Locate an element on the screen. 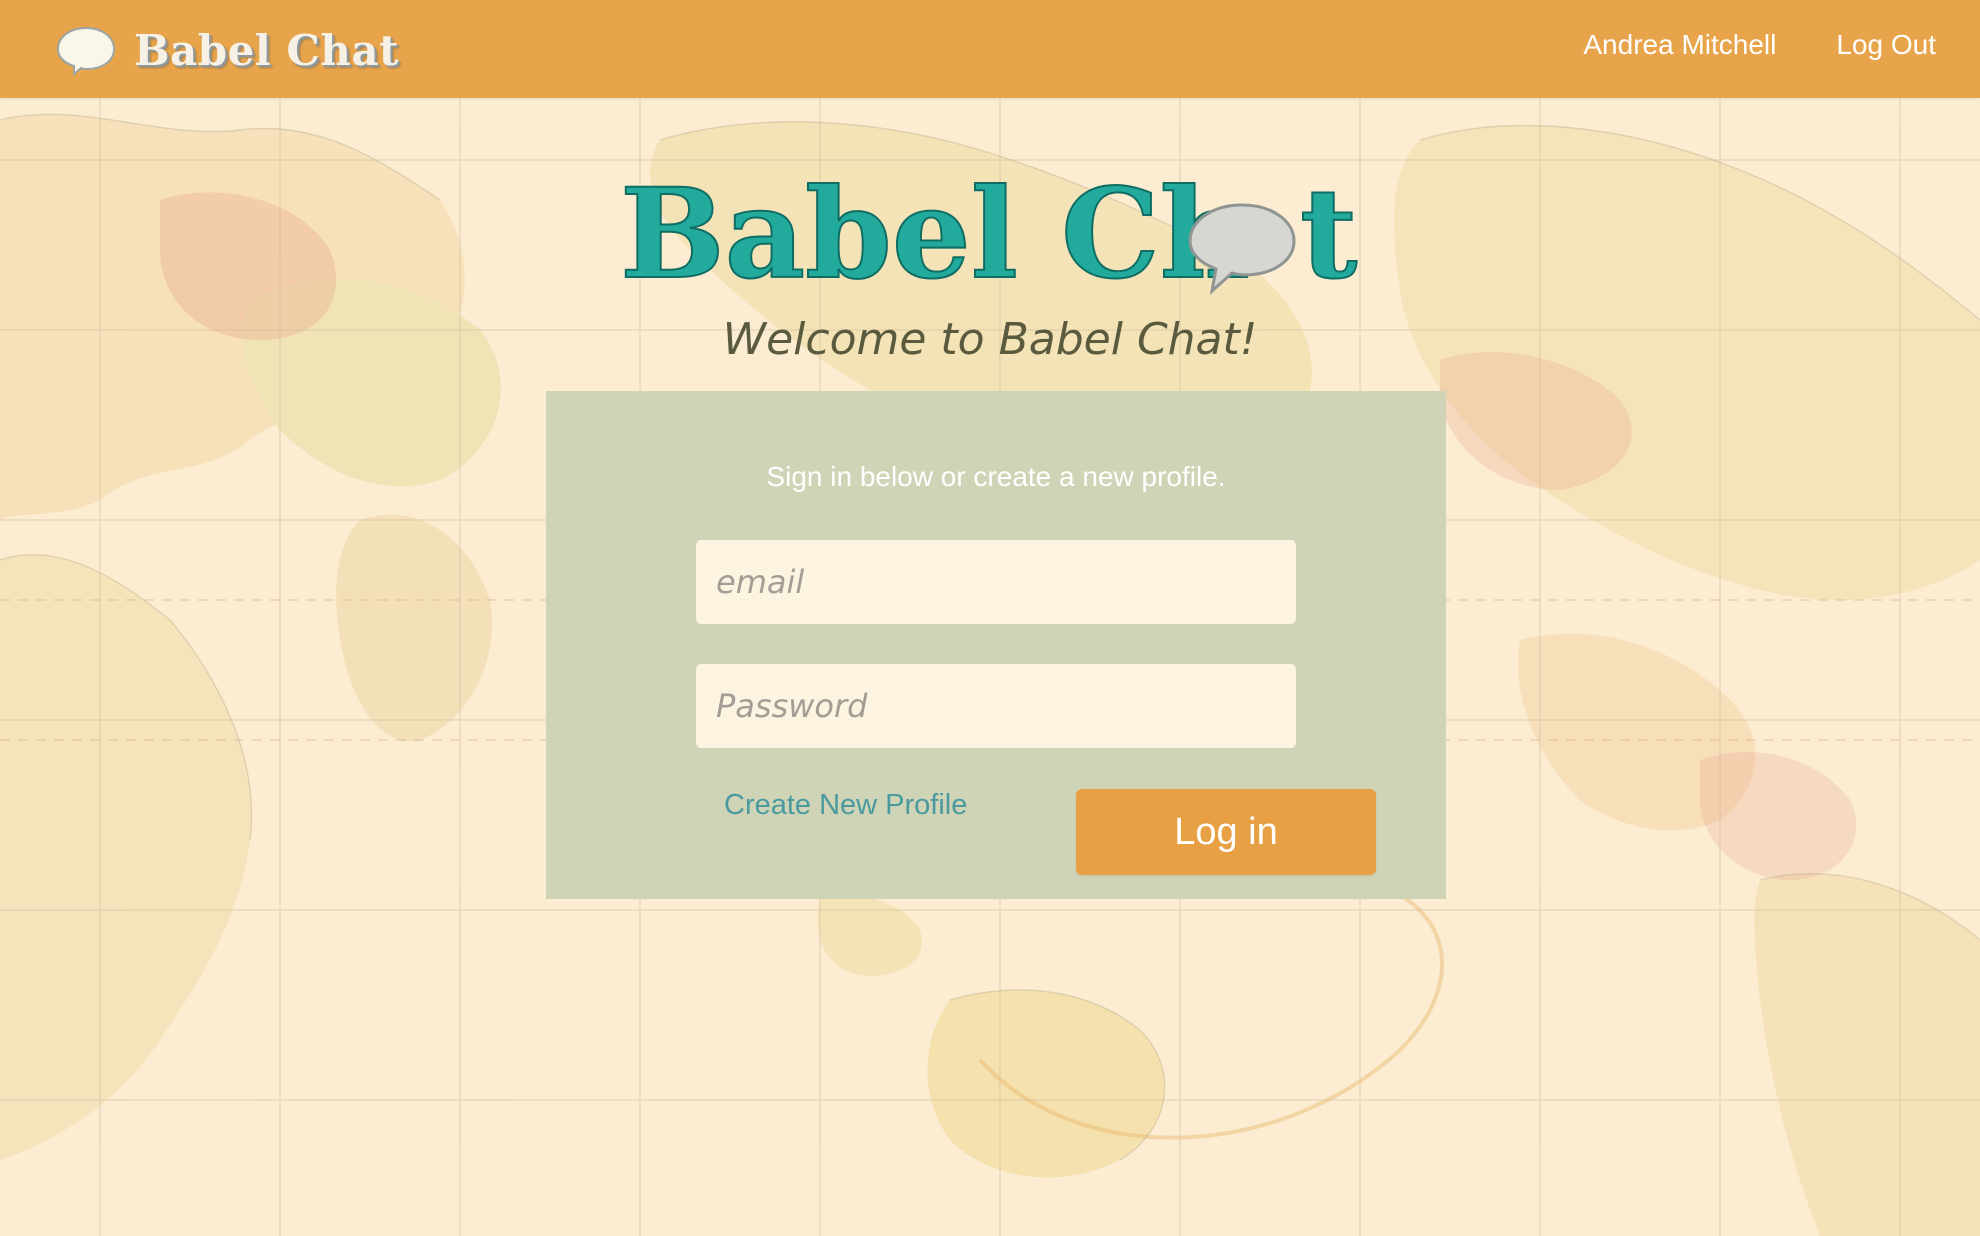  user-name-link: Andrea Mitchell is located at coordinates (1679, 45).